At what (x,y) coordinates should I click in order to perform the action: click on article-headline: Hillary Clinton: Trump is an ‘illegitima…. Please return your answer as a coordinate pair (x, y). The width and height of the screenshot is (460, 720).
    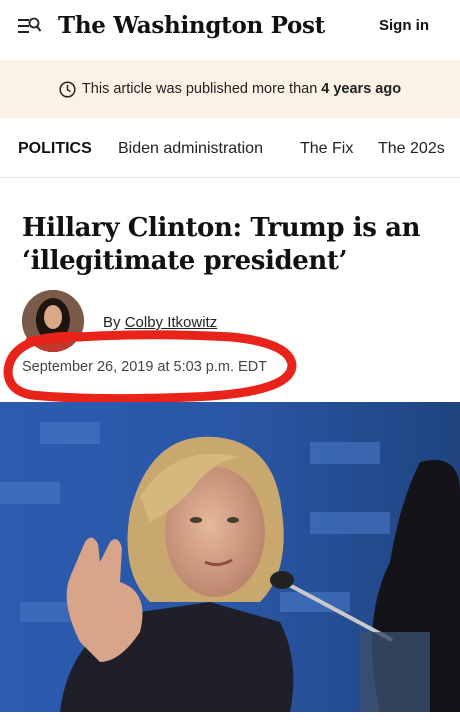
    Looking at the image, I should click on (221, 244).